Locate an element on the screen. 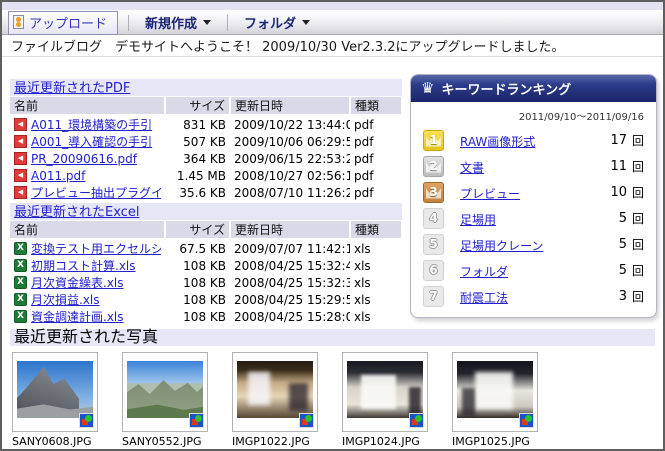  upload-button: アップロード is located at coordinates (63, 22).